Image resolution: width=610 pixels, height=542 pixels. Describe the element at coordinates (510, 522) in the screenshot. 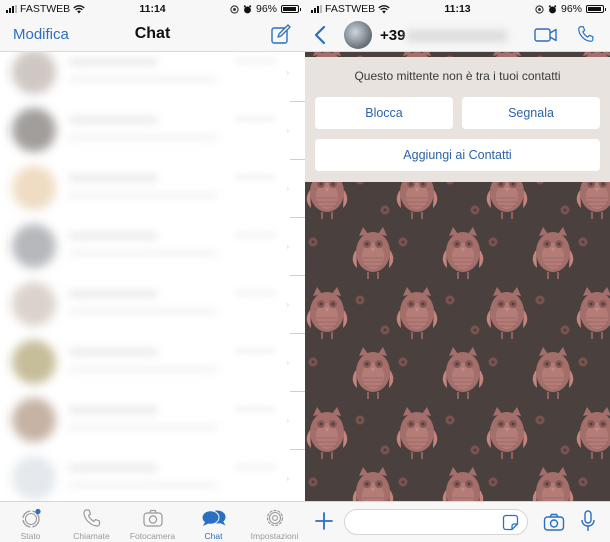

I see `sticker-icon` at that location.